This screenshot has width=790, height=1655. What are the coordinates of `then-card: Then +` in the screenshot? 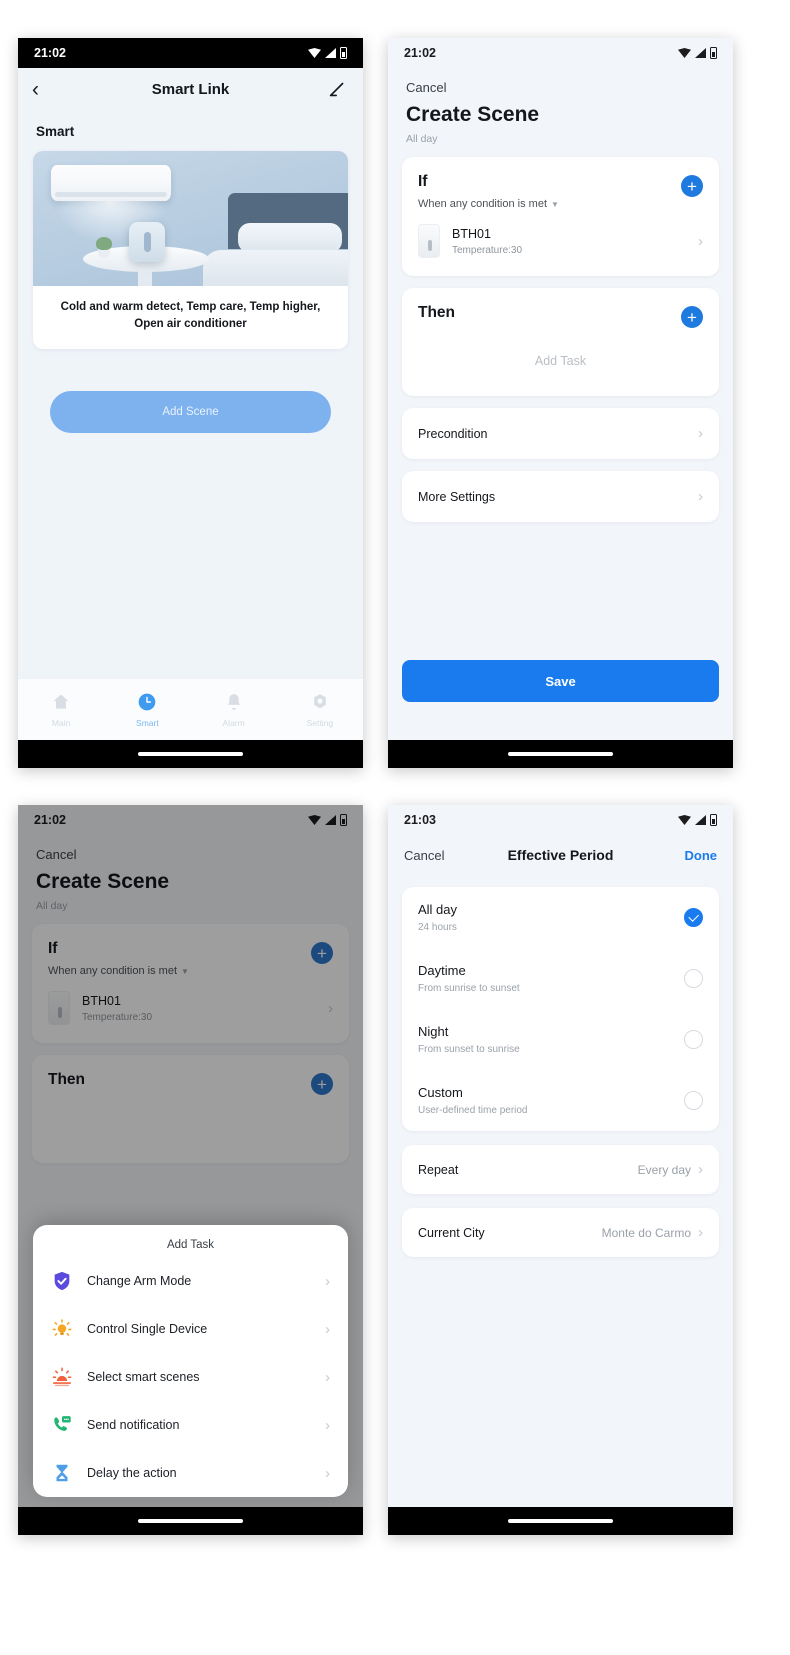 It's located at (190, 1109).